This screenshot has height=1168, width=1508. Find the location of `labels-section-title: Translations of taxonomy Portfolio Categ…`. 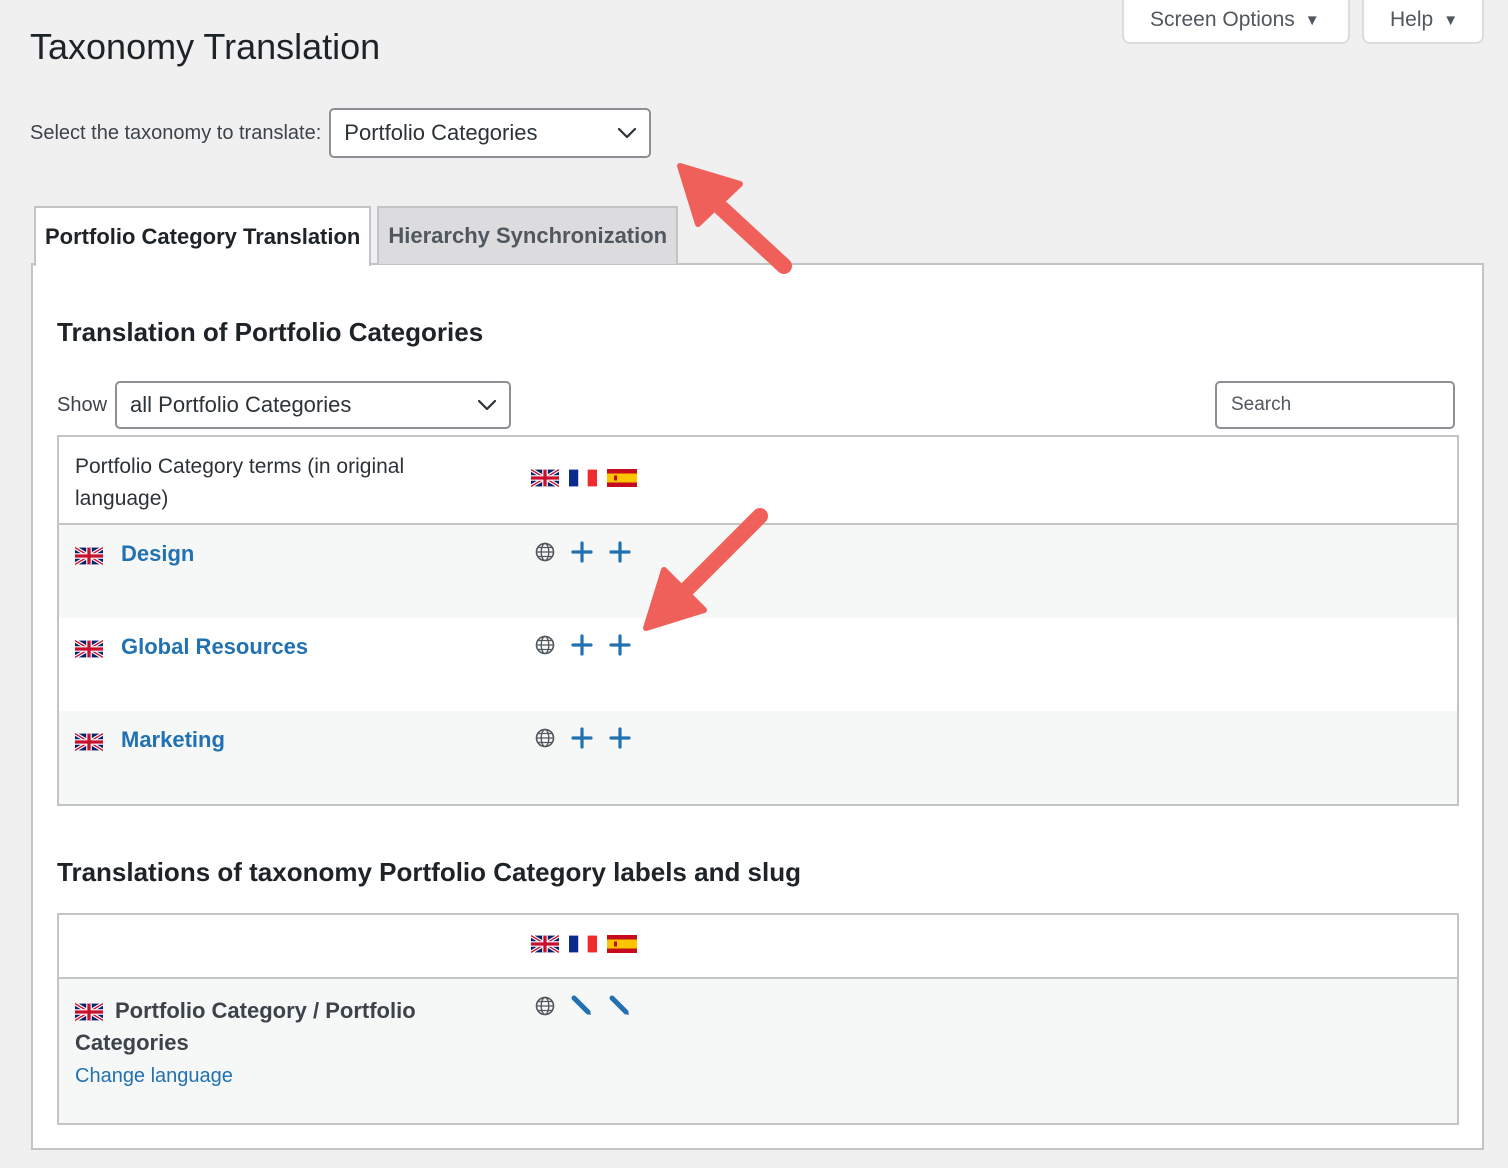

labels-section-title: Translations of taxonomy Portfolio Categ… is located at coordinates (429, 872).